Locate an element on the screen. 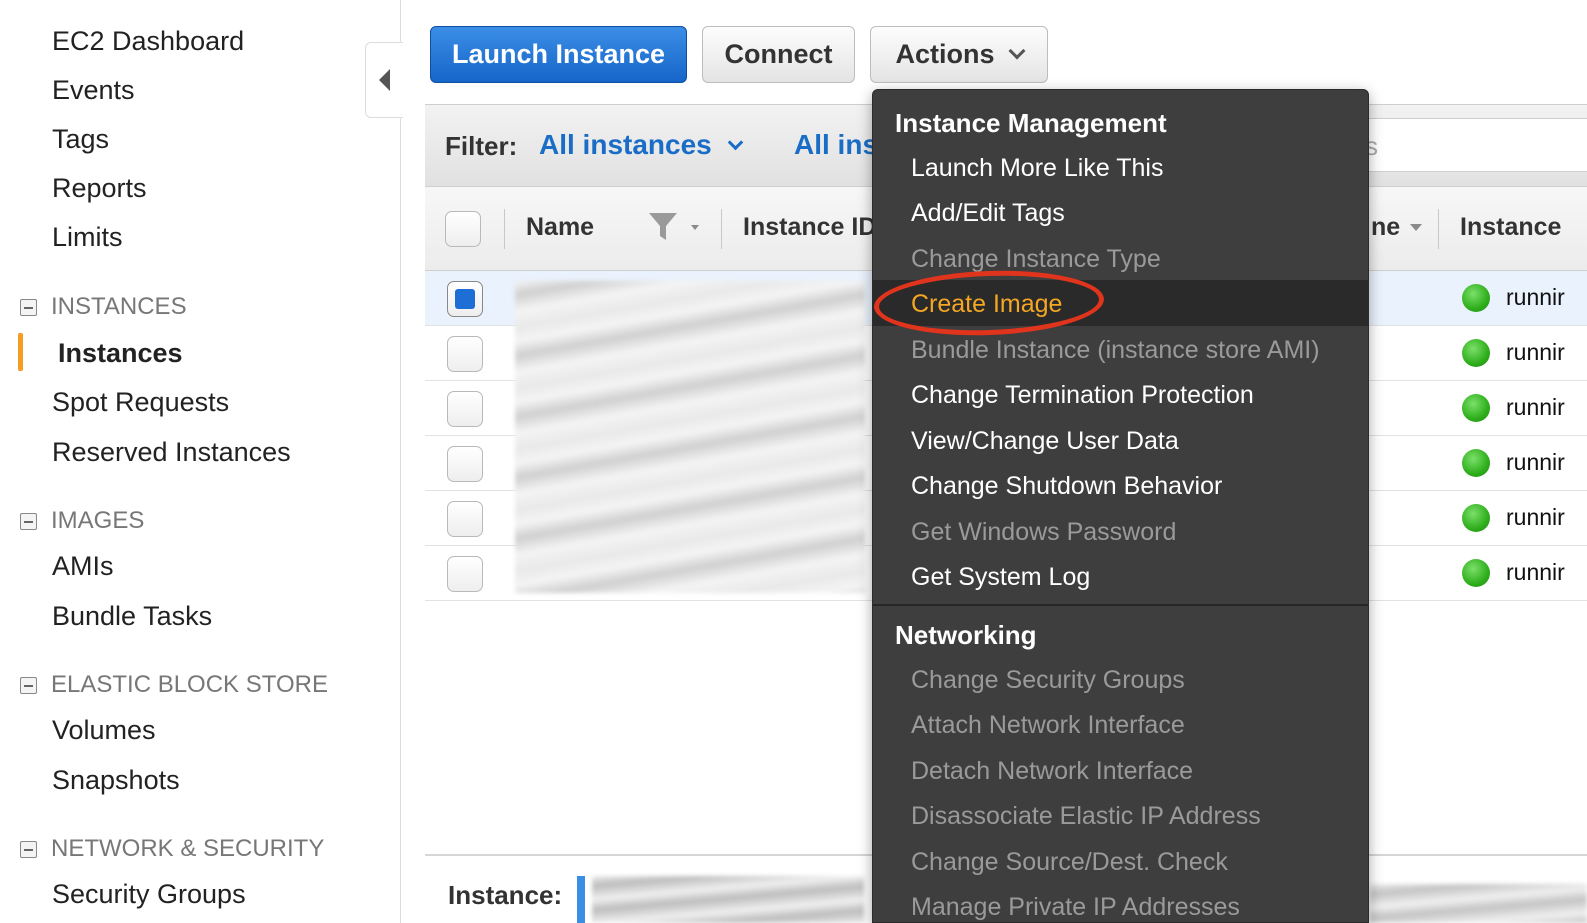 This screenshot has height=923, width=1587. section-instances: INSTANCES is located at coordinates (103, 307).